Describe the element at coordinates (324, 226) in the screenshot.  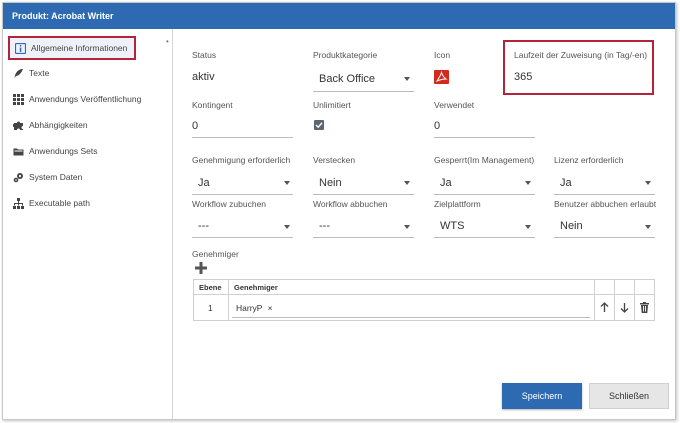
I see `workflow-abbuchen-value: ---` at that location.